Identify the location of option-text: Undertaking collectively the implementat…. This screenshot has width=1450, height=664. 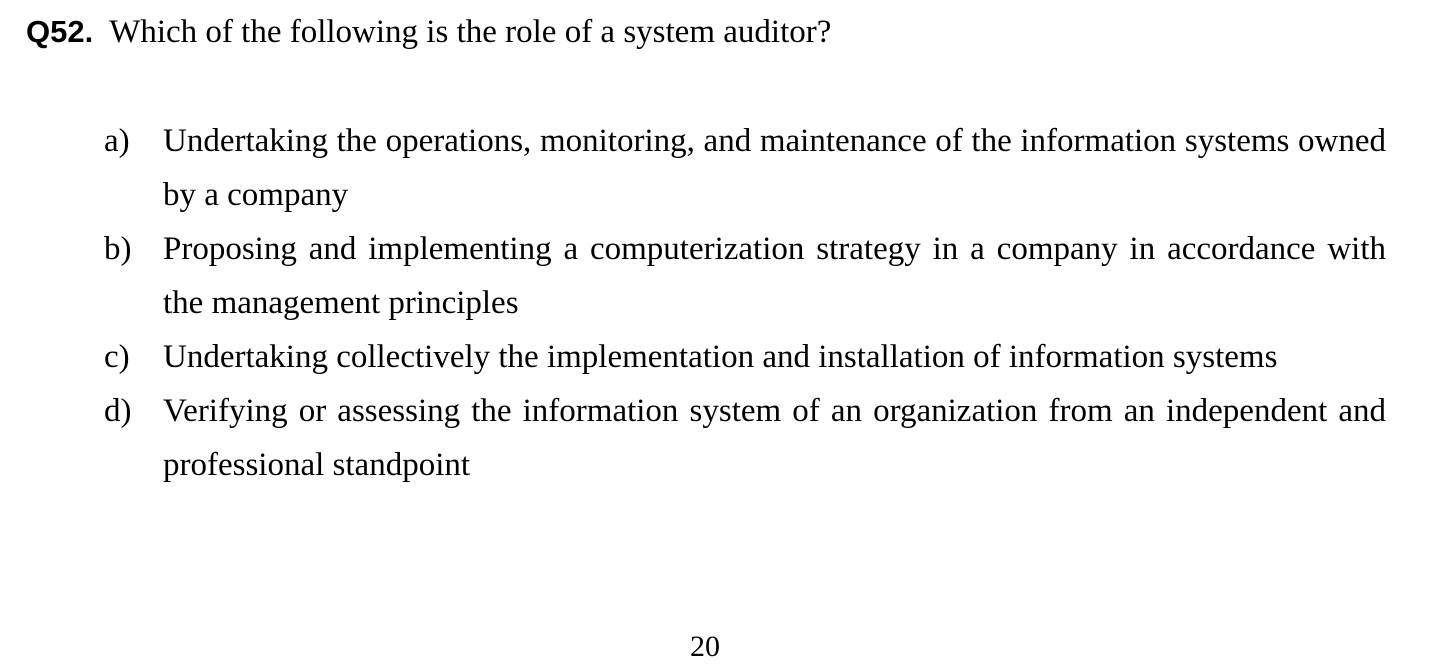
(720, 357).